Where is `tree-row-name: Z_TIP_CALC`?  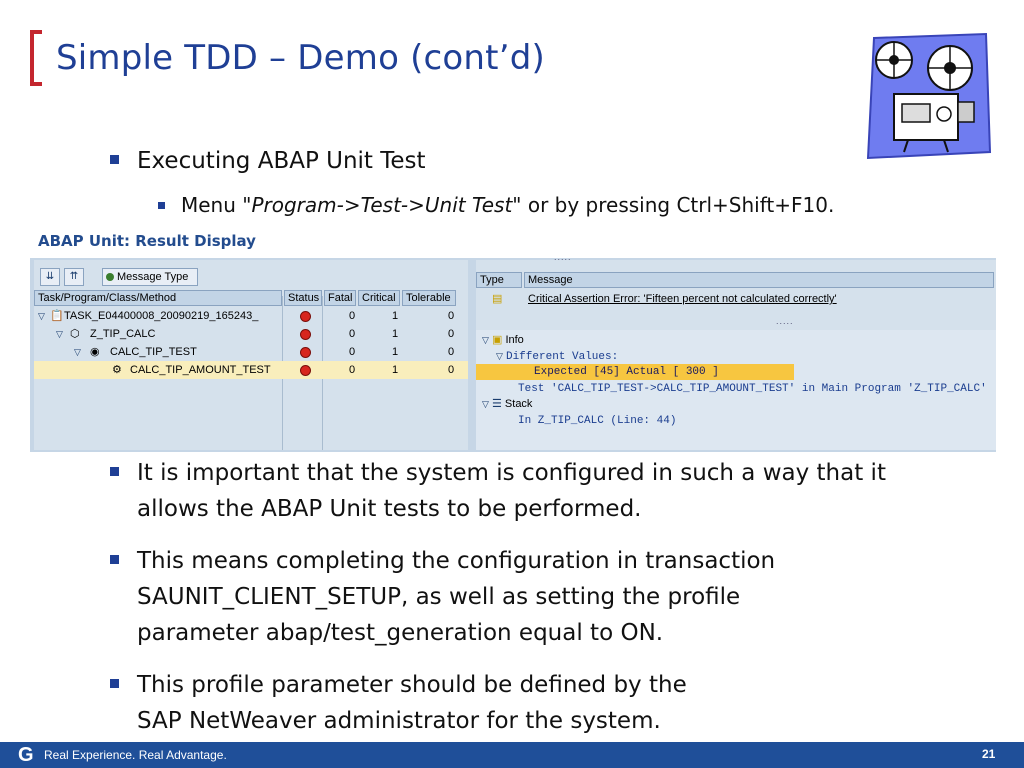 tree-row-name: Z_TIP_CALC is located at coordinates (123, 334).